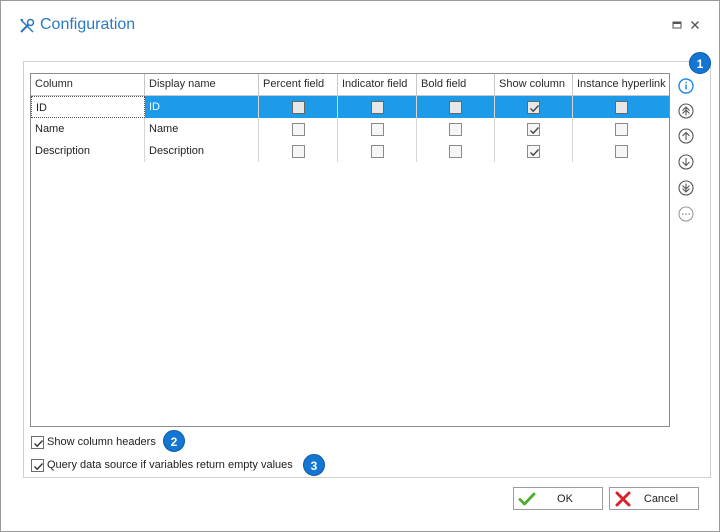 The width and height of the screenshot is (720, 532). Describe the element at coordinates (174, 441) in the screenshot. I see `callout-badge-2: 2` at that location.